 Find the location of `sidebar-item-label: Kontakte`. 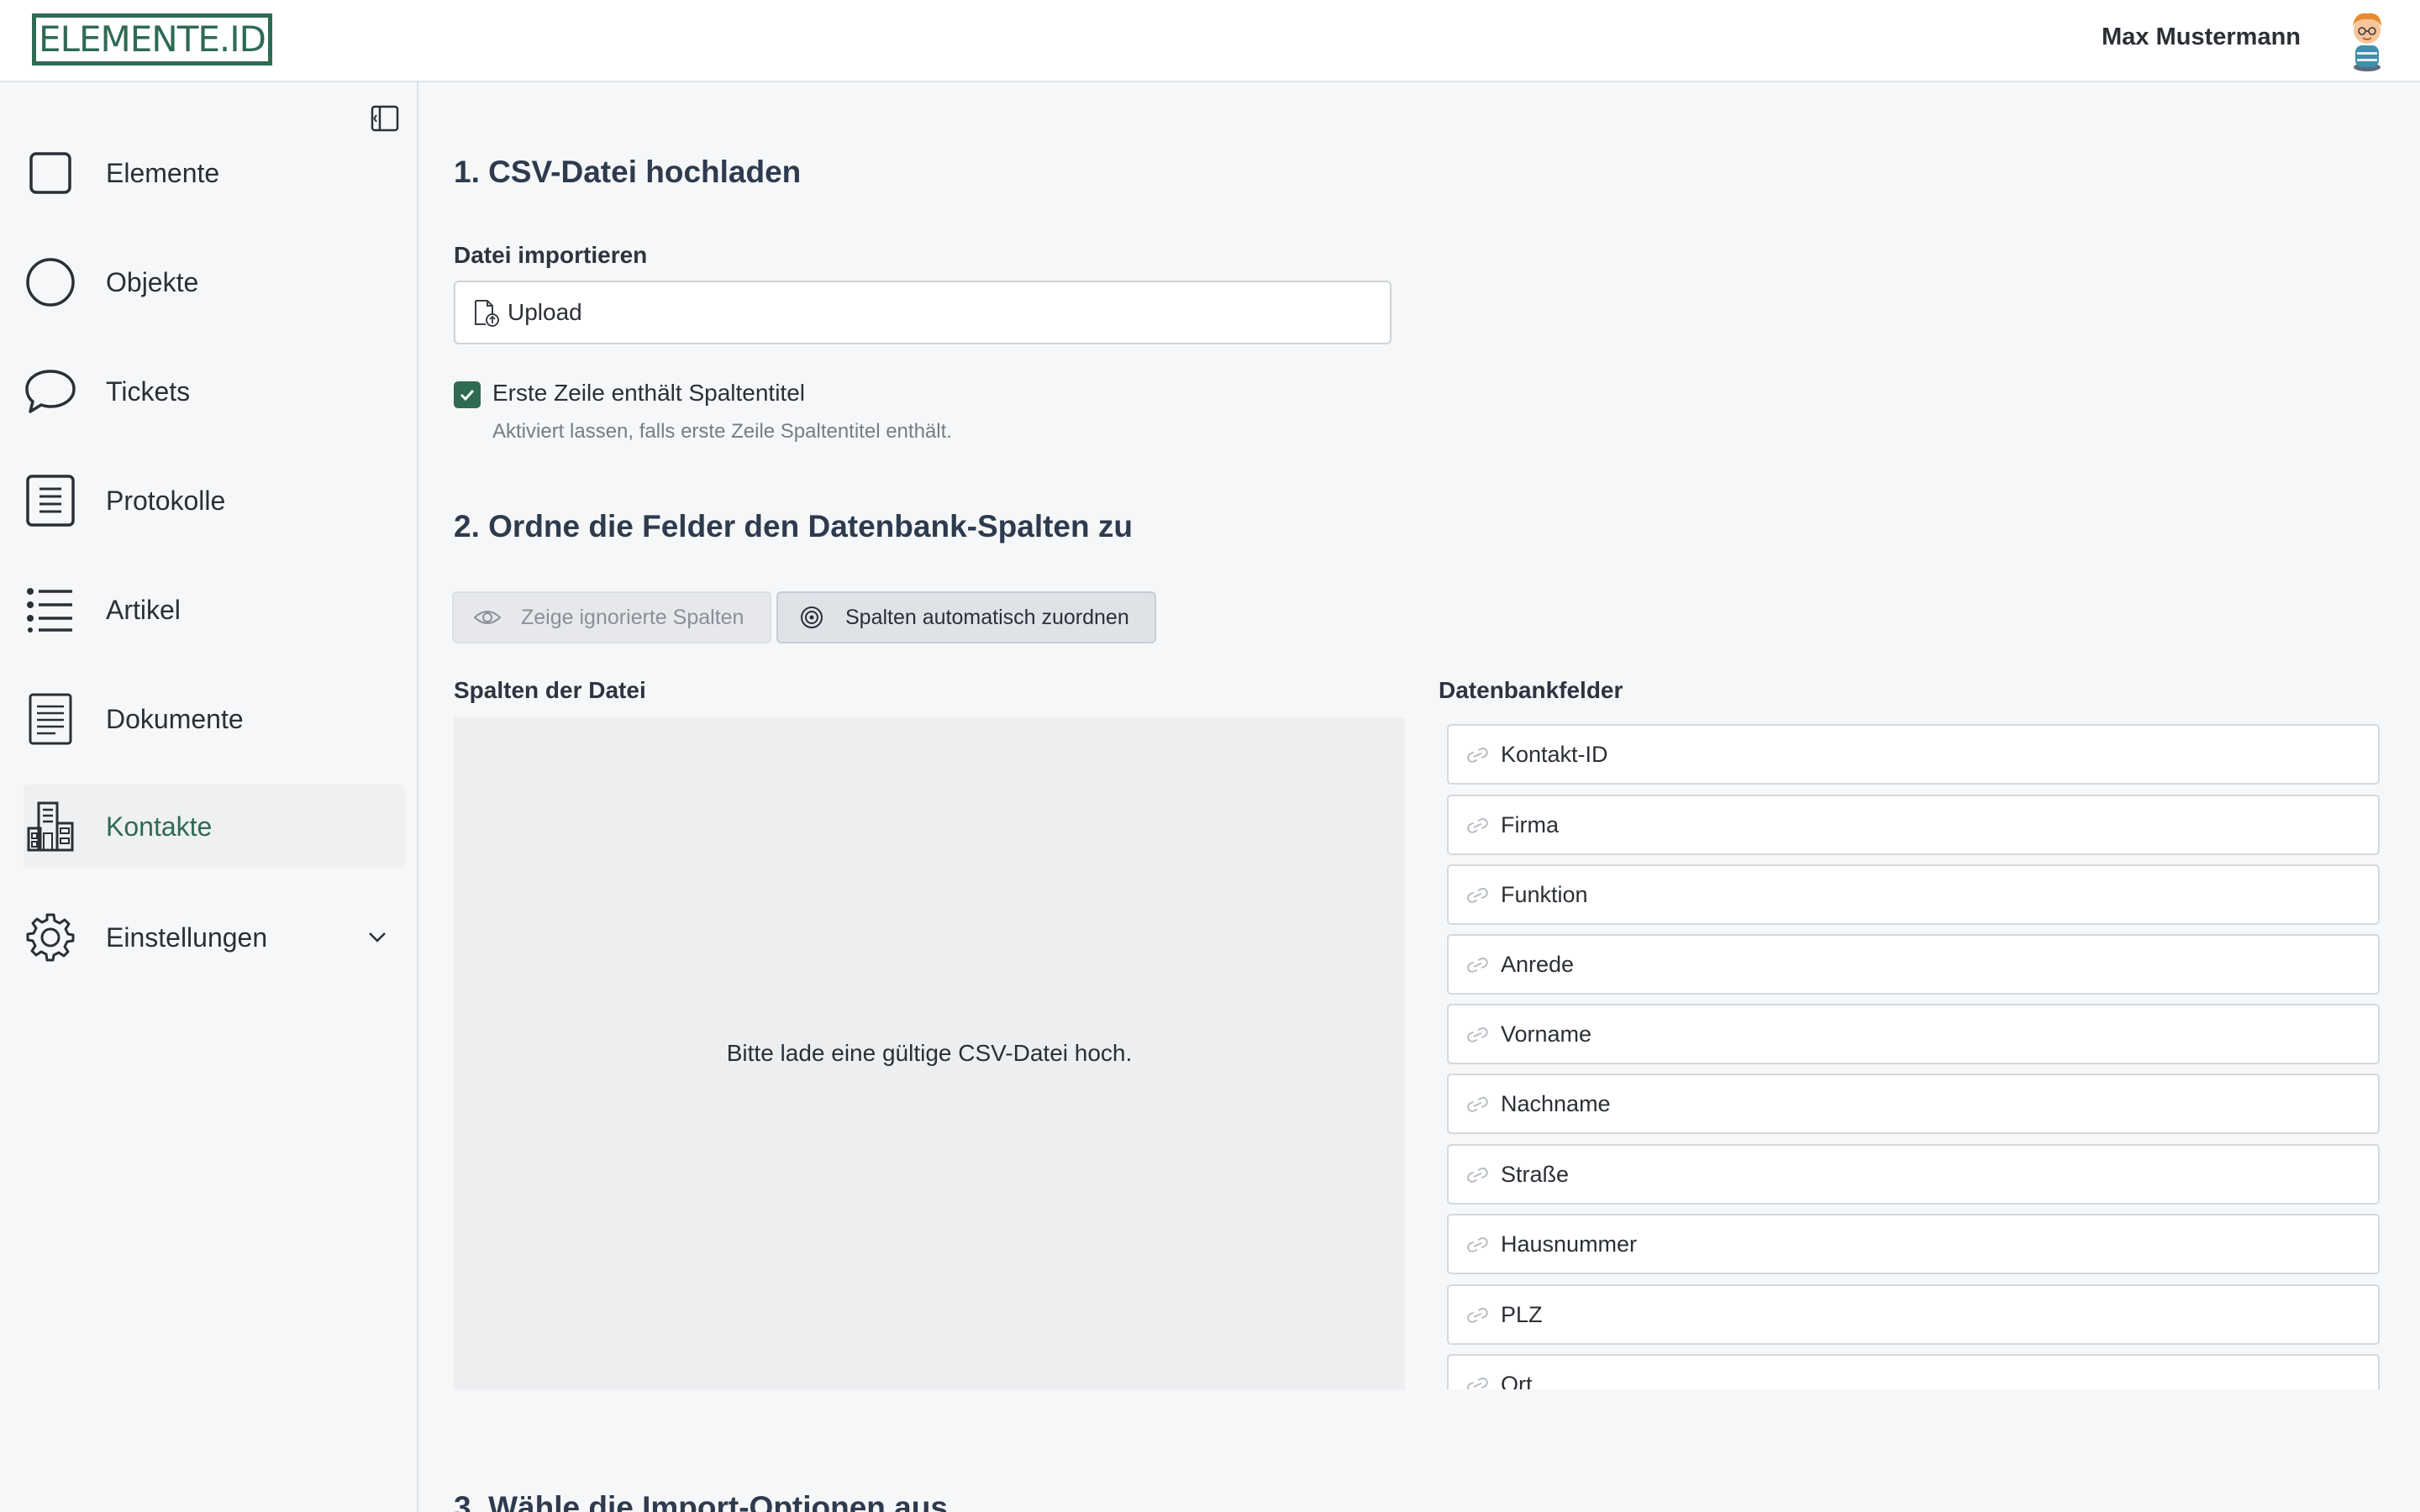

sidebar-item-label: Kontakte is located at coordinates (159, 826).